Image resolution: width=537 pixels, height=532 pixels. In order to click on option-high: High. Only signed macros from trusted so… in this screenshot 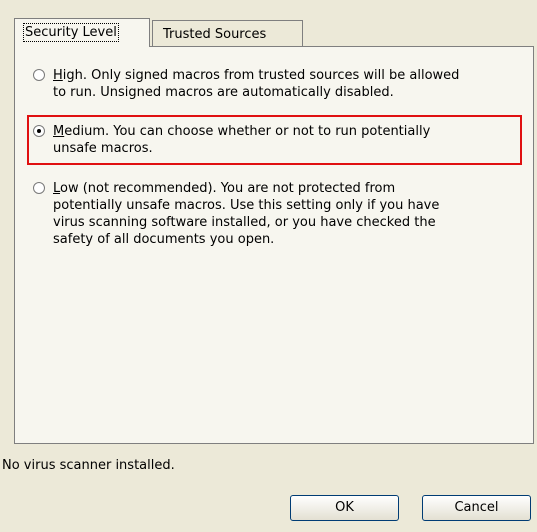, I will do `click(274, 84)`.